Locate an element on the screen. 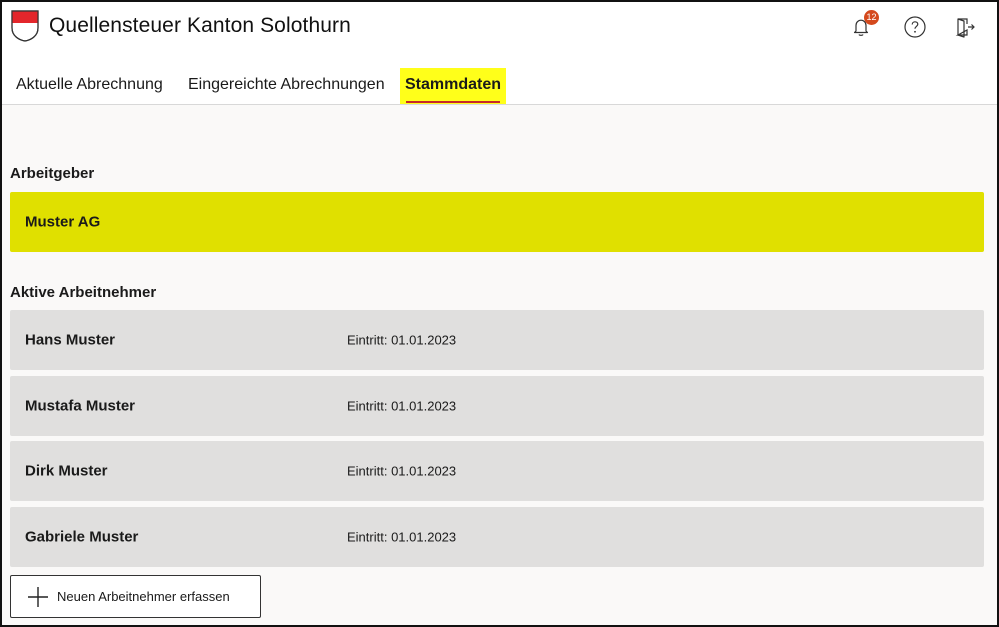 The height and width of the screenshot is (627, 999). add-employee-button: Neuen Arbeitnehmer erfassen is located at coordinates (135, 596).